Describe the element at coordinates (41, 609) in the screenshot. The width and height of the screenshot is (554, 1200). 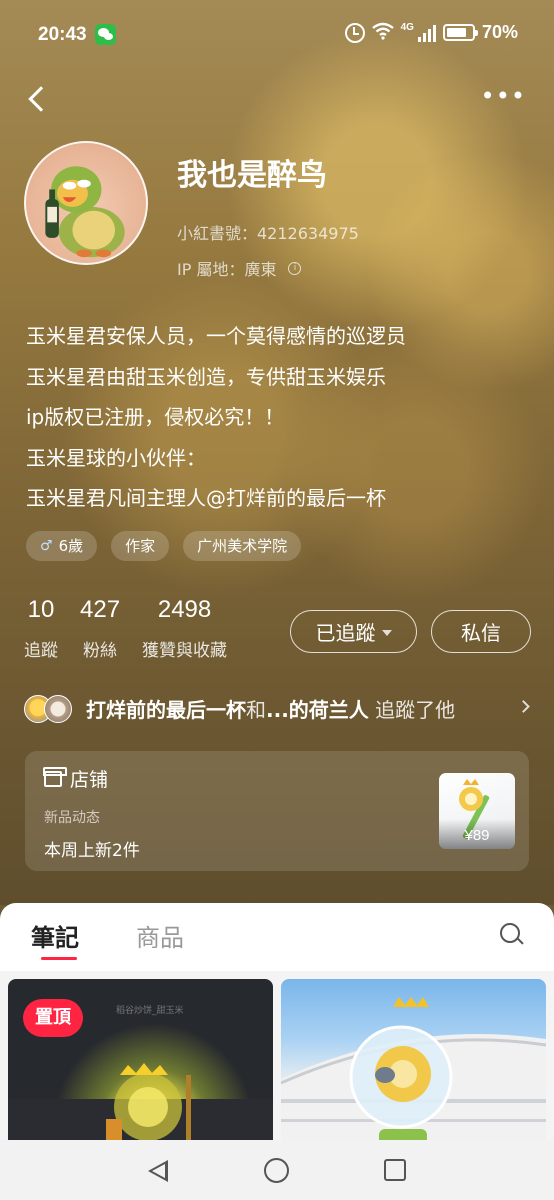
I see `stat-following-count: 10` at that location.